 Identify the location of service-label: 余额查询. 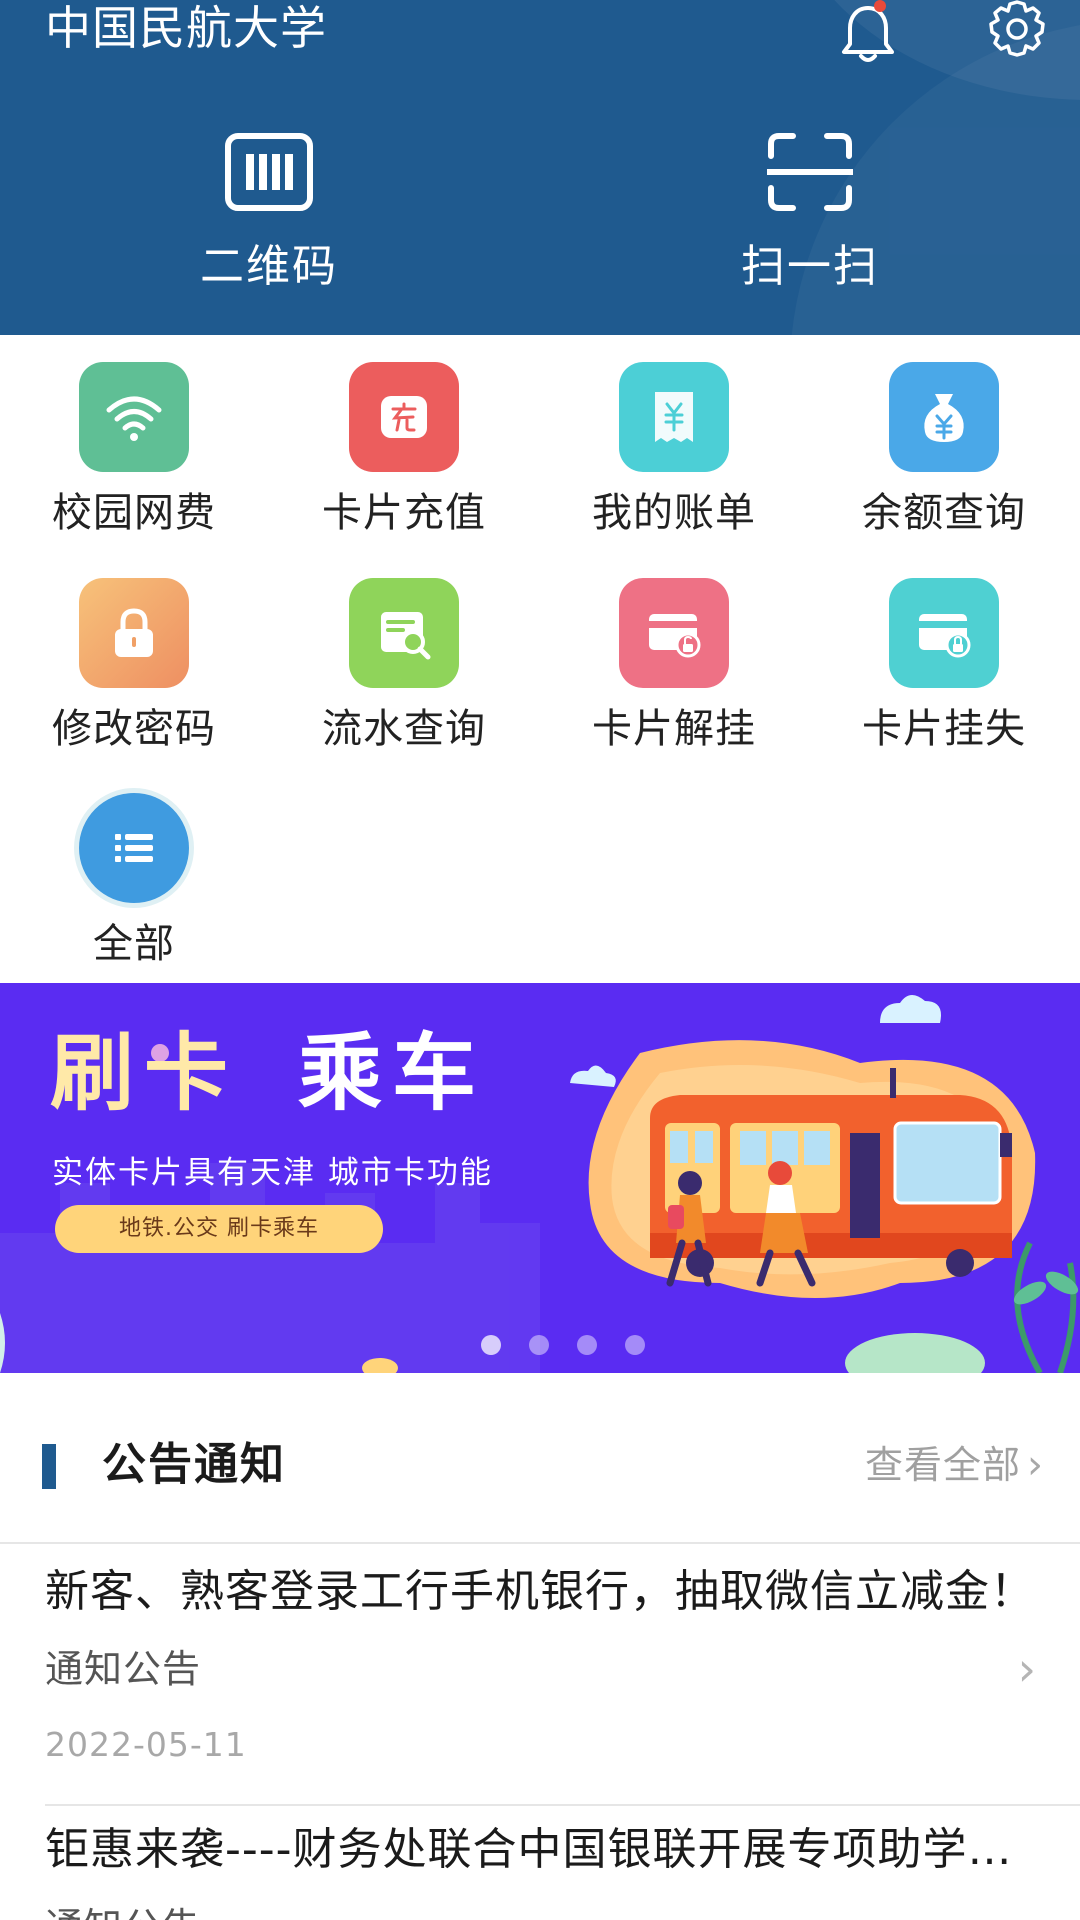
(944, 513).